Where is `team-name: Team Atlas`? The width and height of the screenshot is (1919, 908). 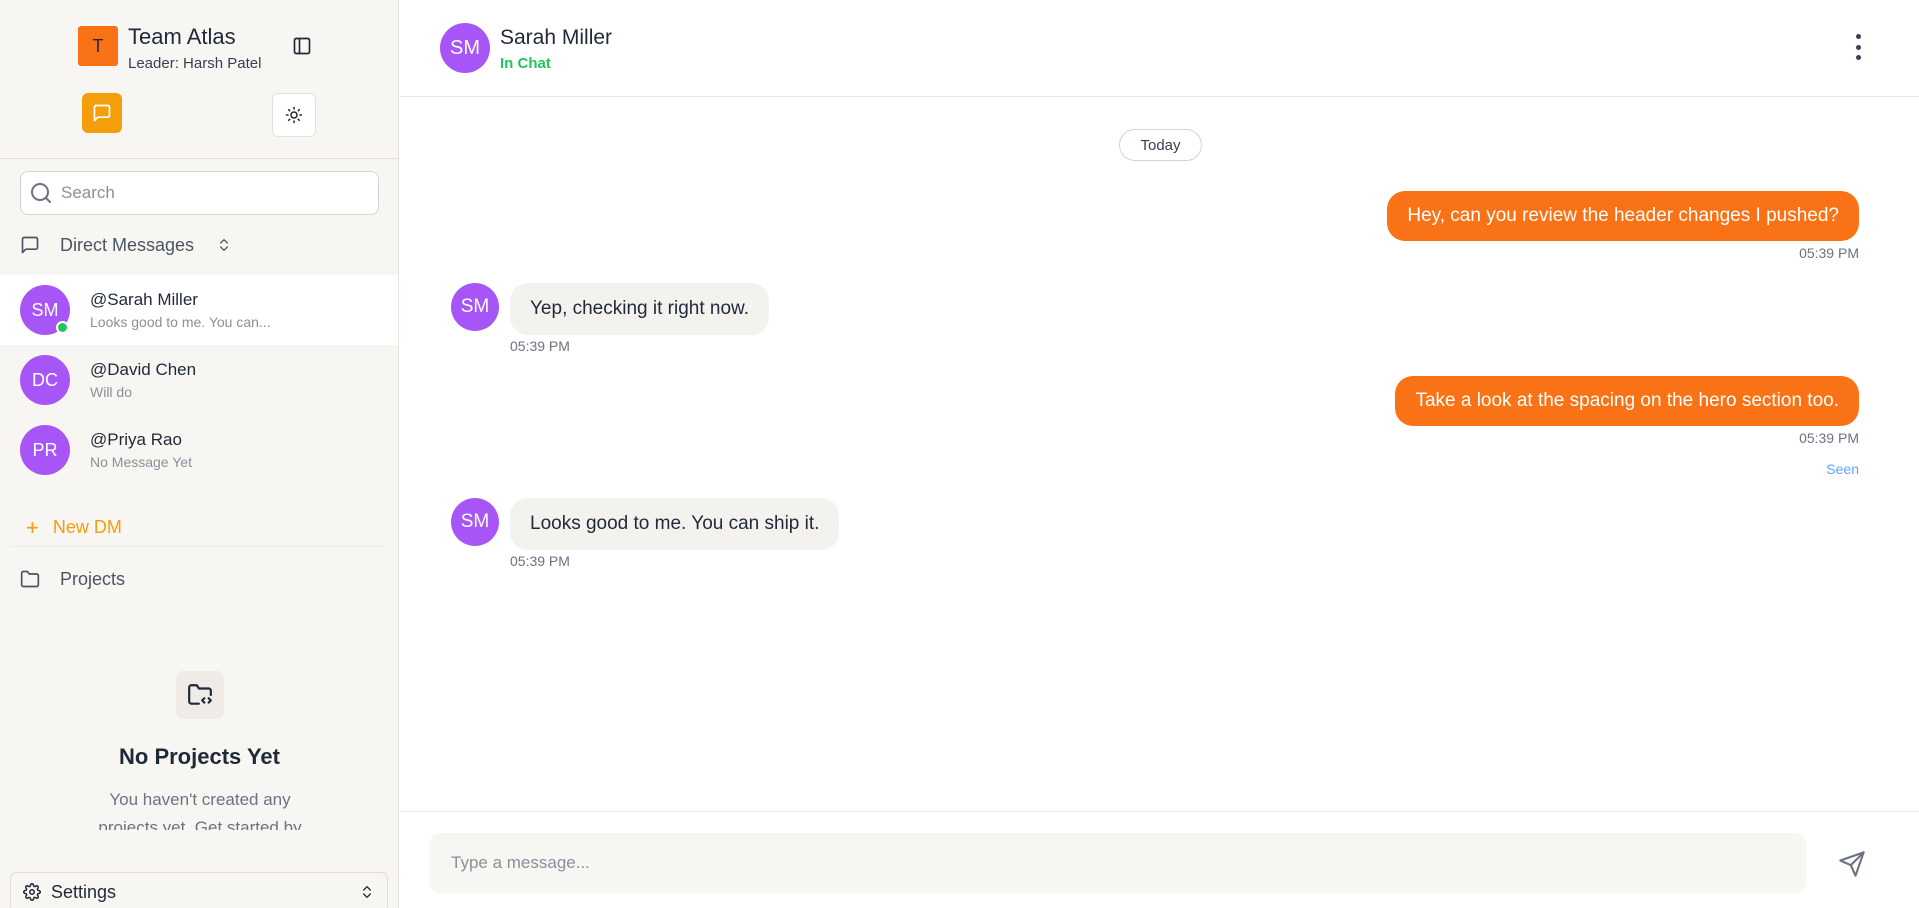
team-name: Team Atlas is located at coordinates (182, 36).